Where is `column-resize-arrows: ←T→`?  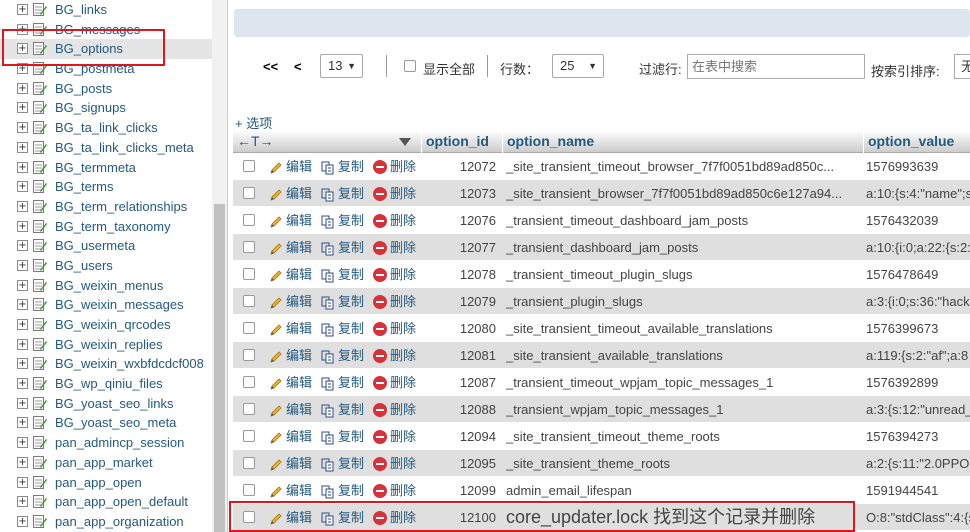
column-resize-arrows: ←T→ is located at coordinates (314, 141).